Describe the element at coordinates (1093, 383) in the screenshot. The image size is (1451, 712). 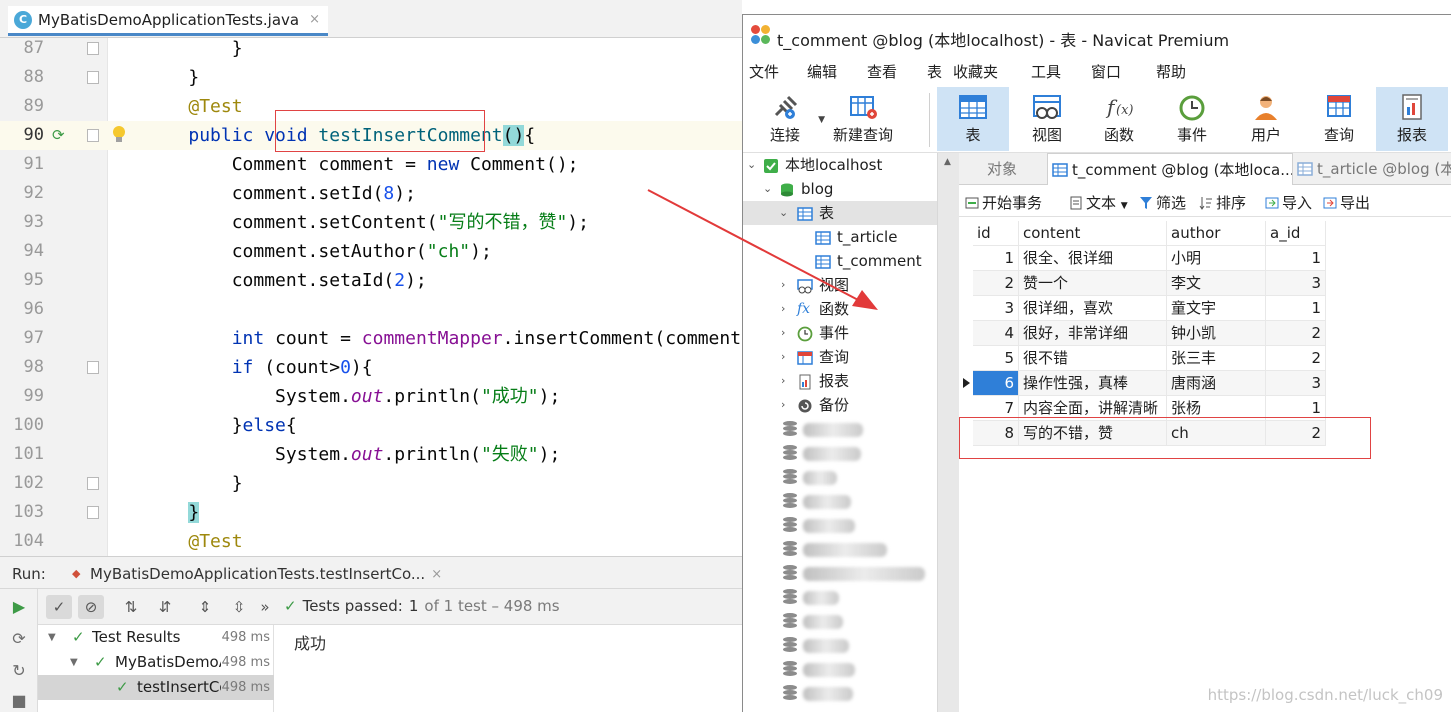
I see `table-cell-content: 操作性强，真棒` at that location.